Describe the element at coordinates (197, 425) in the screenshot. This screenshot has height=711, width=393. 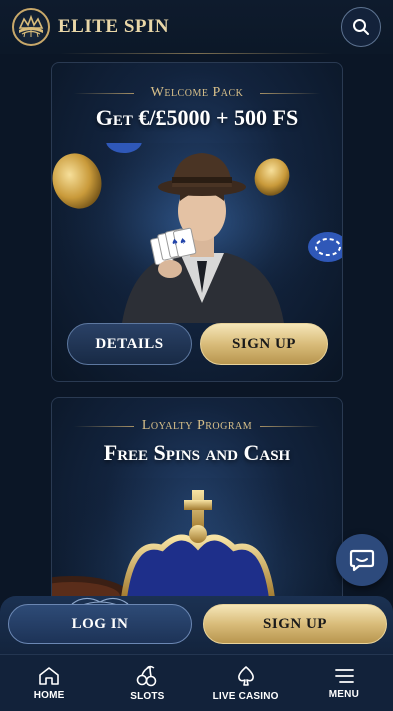
I see `promo-kicker: Loyalty Program` at that location.